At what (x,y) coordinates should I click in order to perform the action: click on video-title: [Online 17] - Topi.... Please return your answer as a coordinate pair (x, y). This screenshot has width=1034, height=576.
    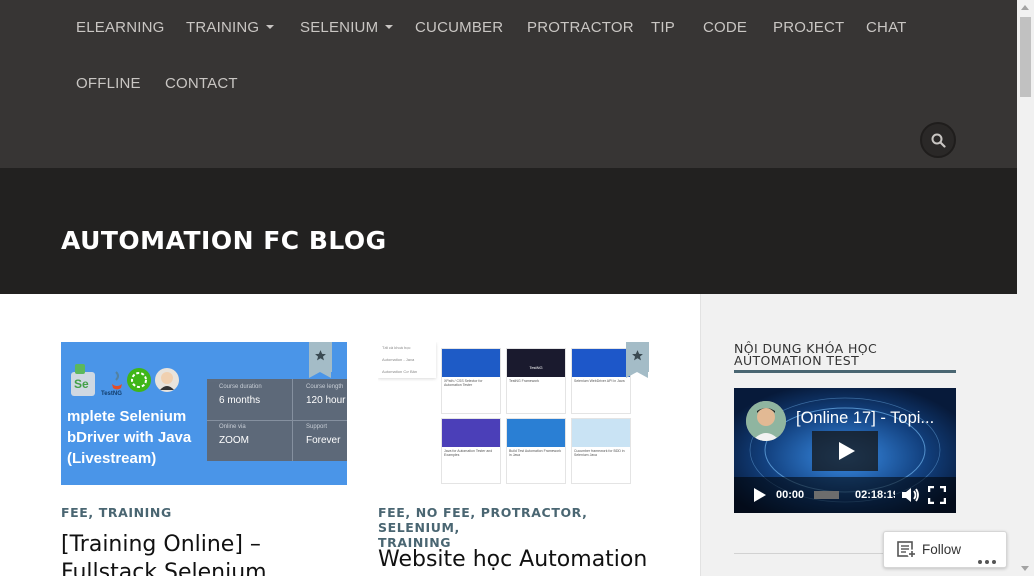
    Looking at the image, I should click on (865, 418).